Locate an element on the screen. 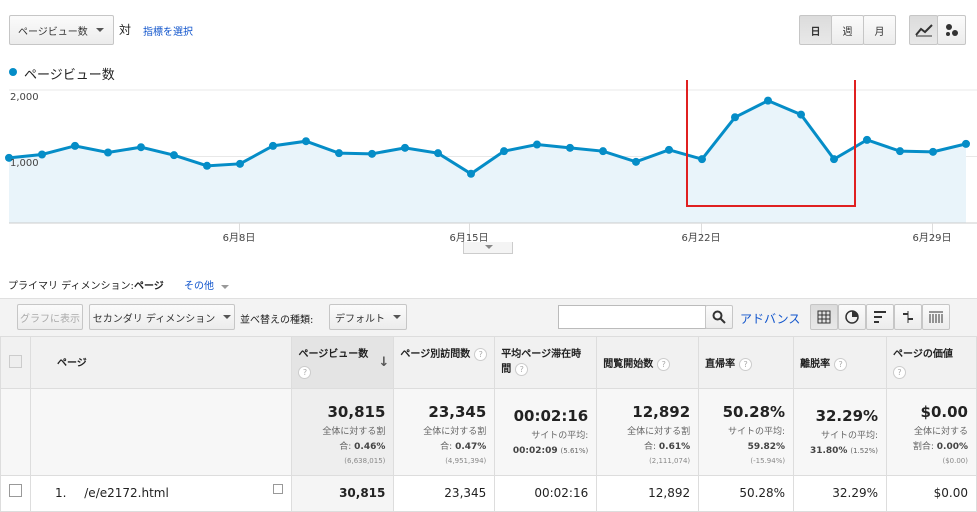  period-week-button: 週 is located at coordinates (847, 30).